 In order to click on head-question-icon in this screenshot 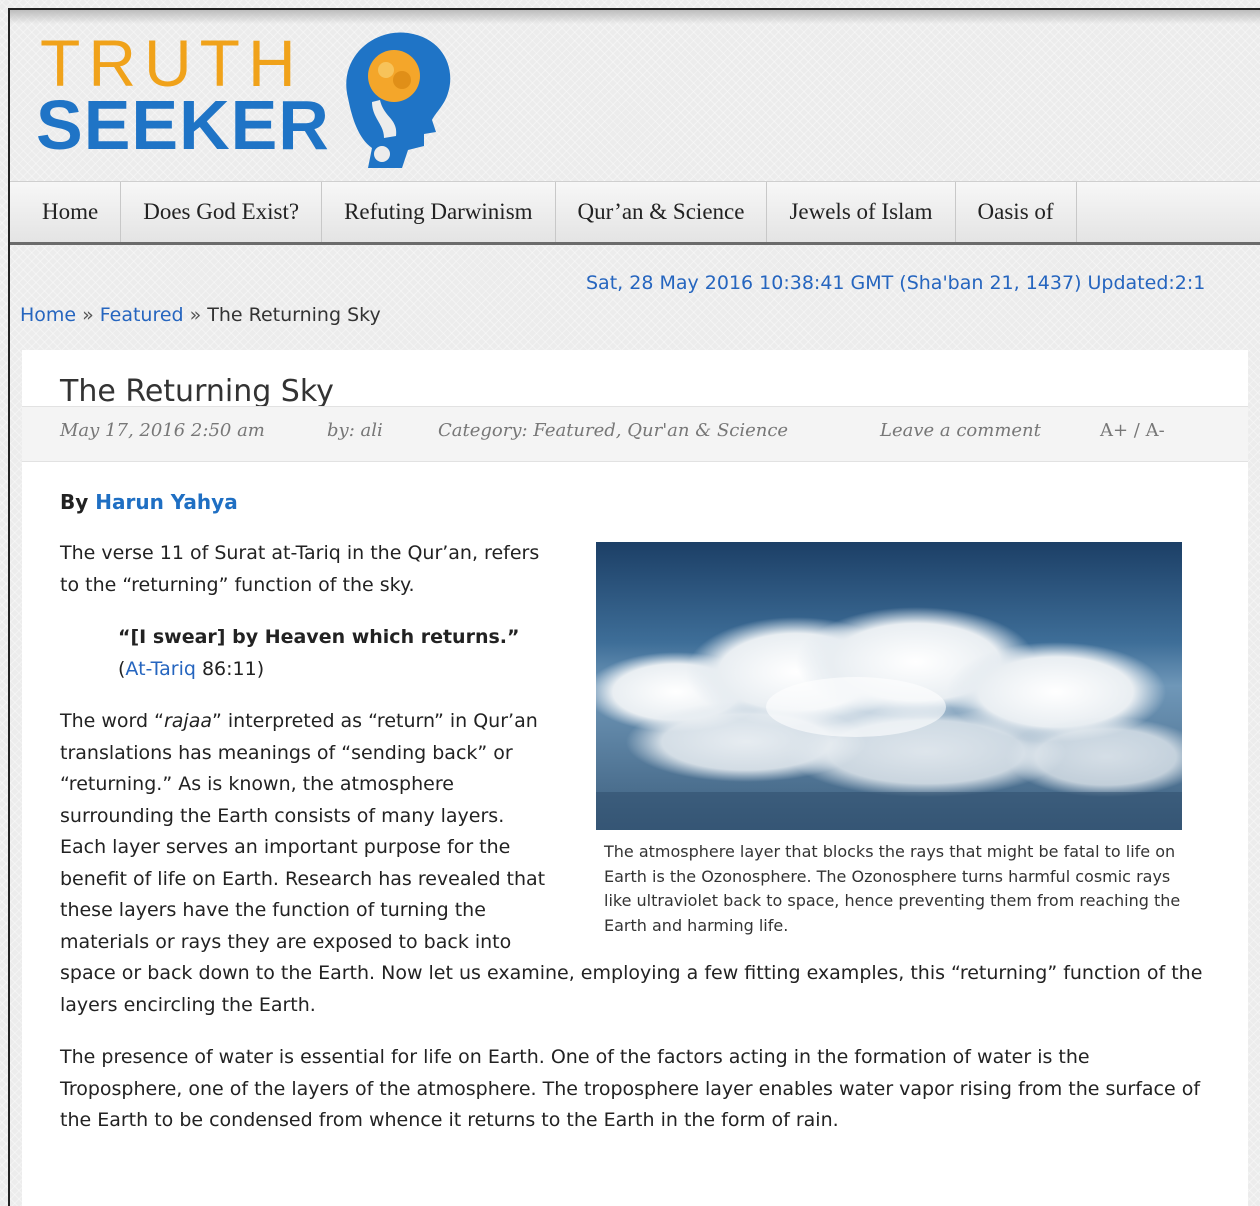, I will do `click(398, 100)`.